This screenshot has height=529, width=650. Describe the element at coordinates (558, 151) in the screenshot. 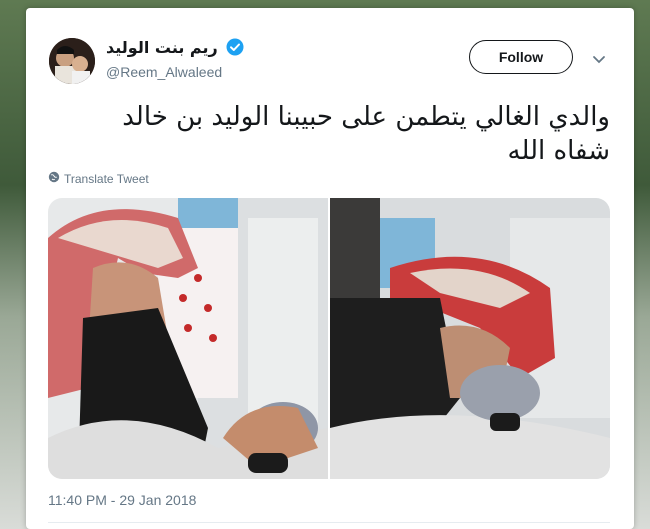

I see `tweet-text-line: شفاه الله` at that location.